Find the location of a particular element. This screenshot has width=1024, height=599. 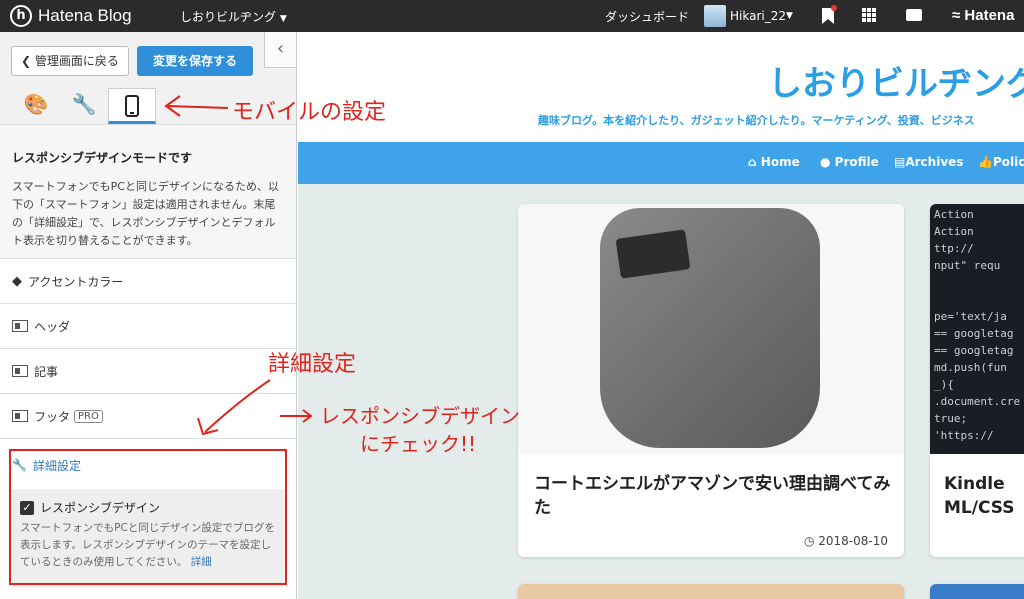

nav-archives: ▤Archives is located at coordinates (928, 162).